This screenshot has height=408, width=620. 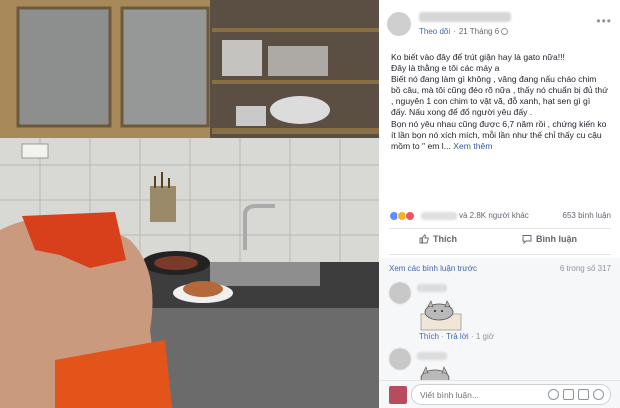 What do you see at coordinates (402, 216) in the screenshot?
I see `reaction-icons` at bounding box center [402, 216].